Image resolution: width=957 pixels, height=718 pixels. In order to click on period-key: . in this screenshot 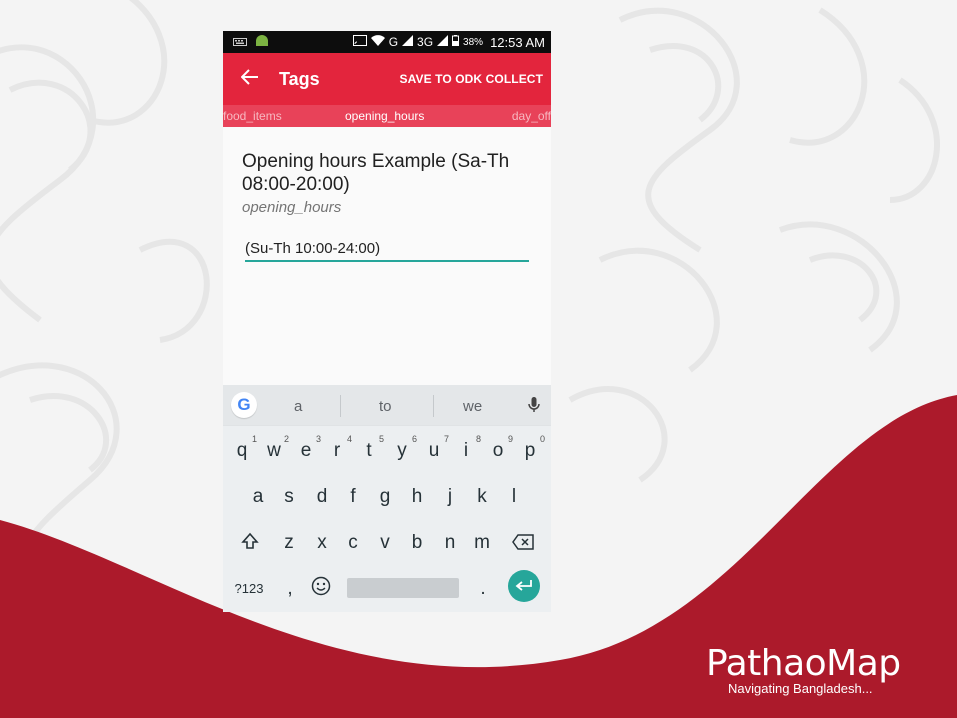, I will do `click(483, 589)`.